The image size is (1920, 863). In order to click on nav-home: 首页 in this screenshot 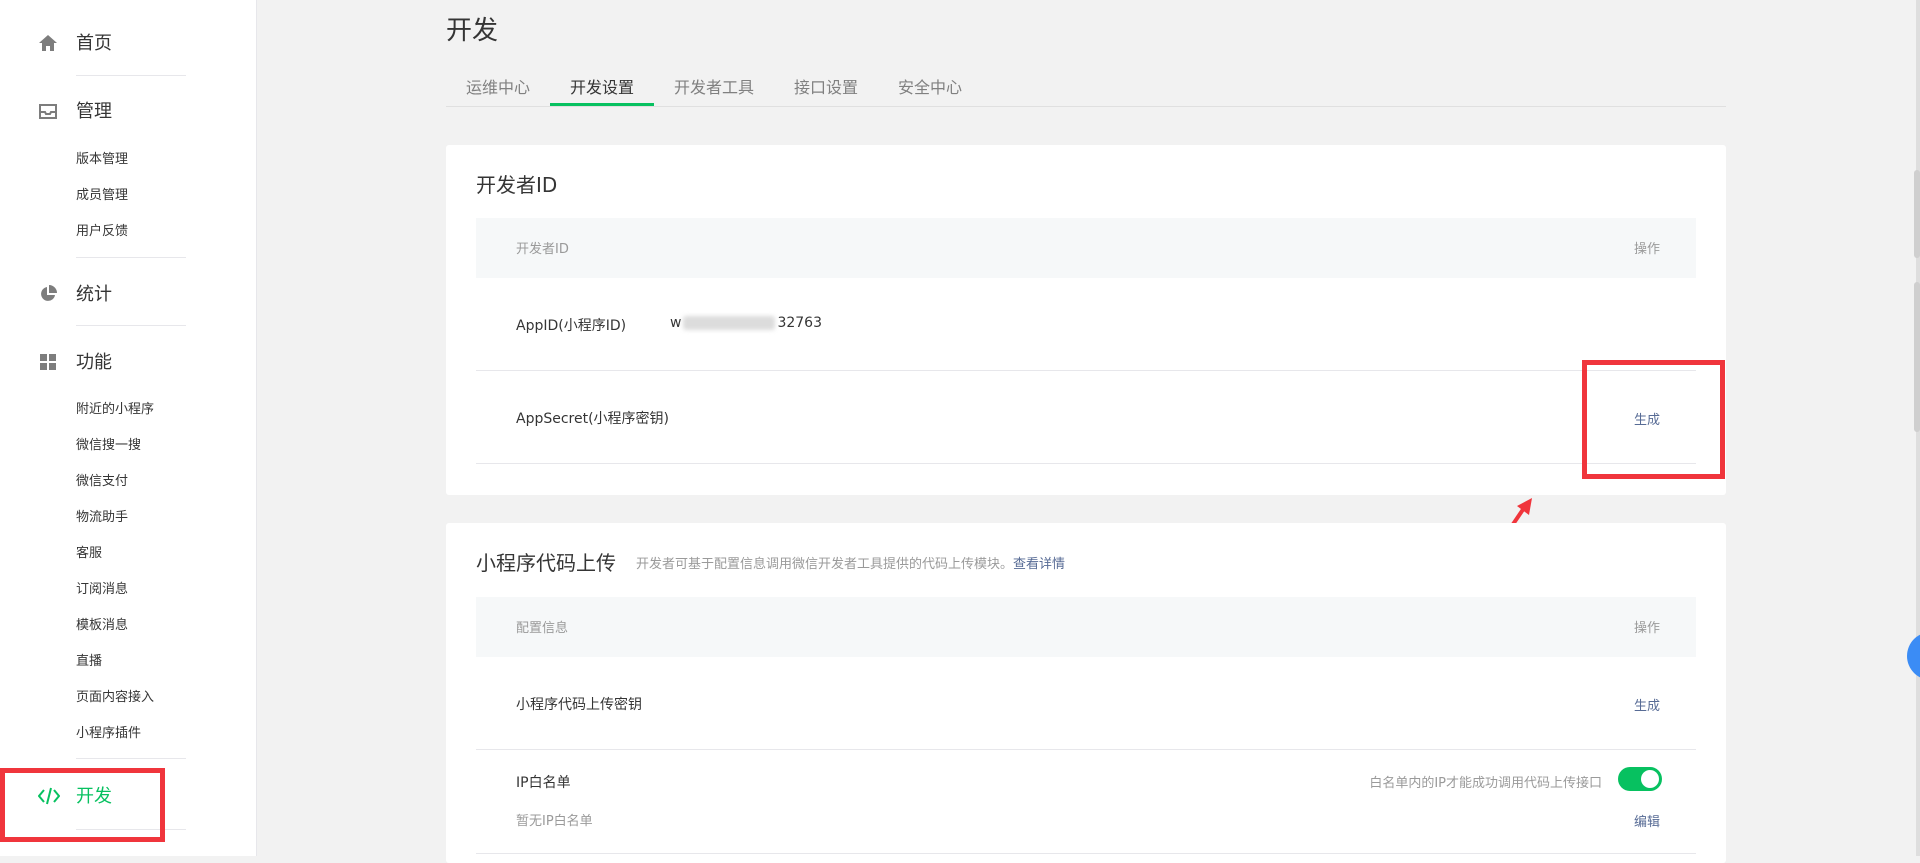, I will do `click(128, 42)`.